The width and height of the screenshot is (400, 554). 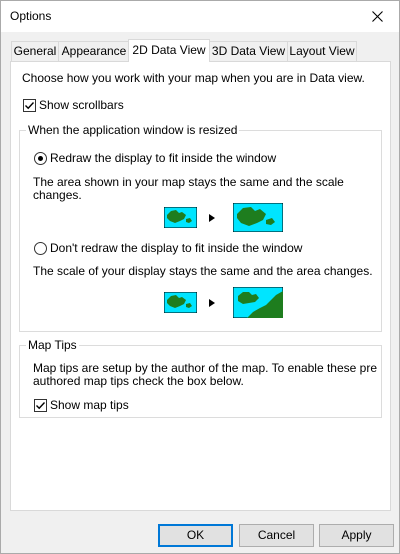 I want to click on redraw-radio, so click(x=40, y=158).